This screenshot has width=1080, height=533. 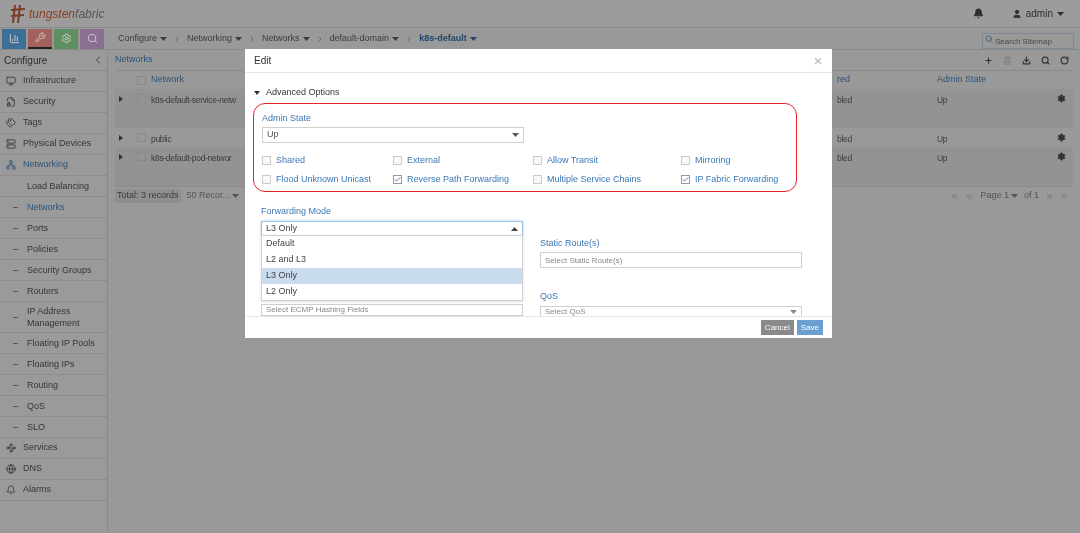 I want to click on table-cell: public, so click(x=161, y=139).